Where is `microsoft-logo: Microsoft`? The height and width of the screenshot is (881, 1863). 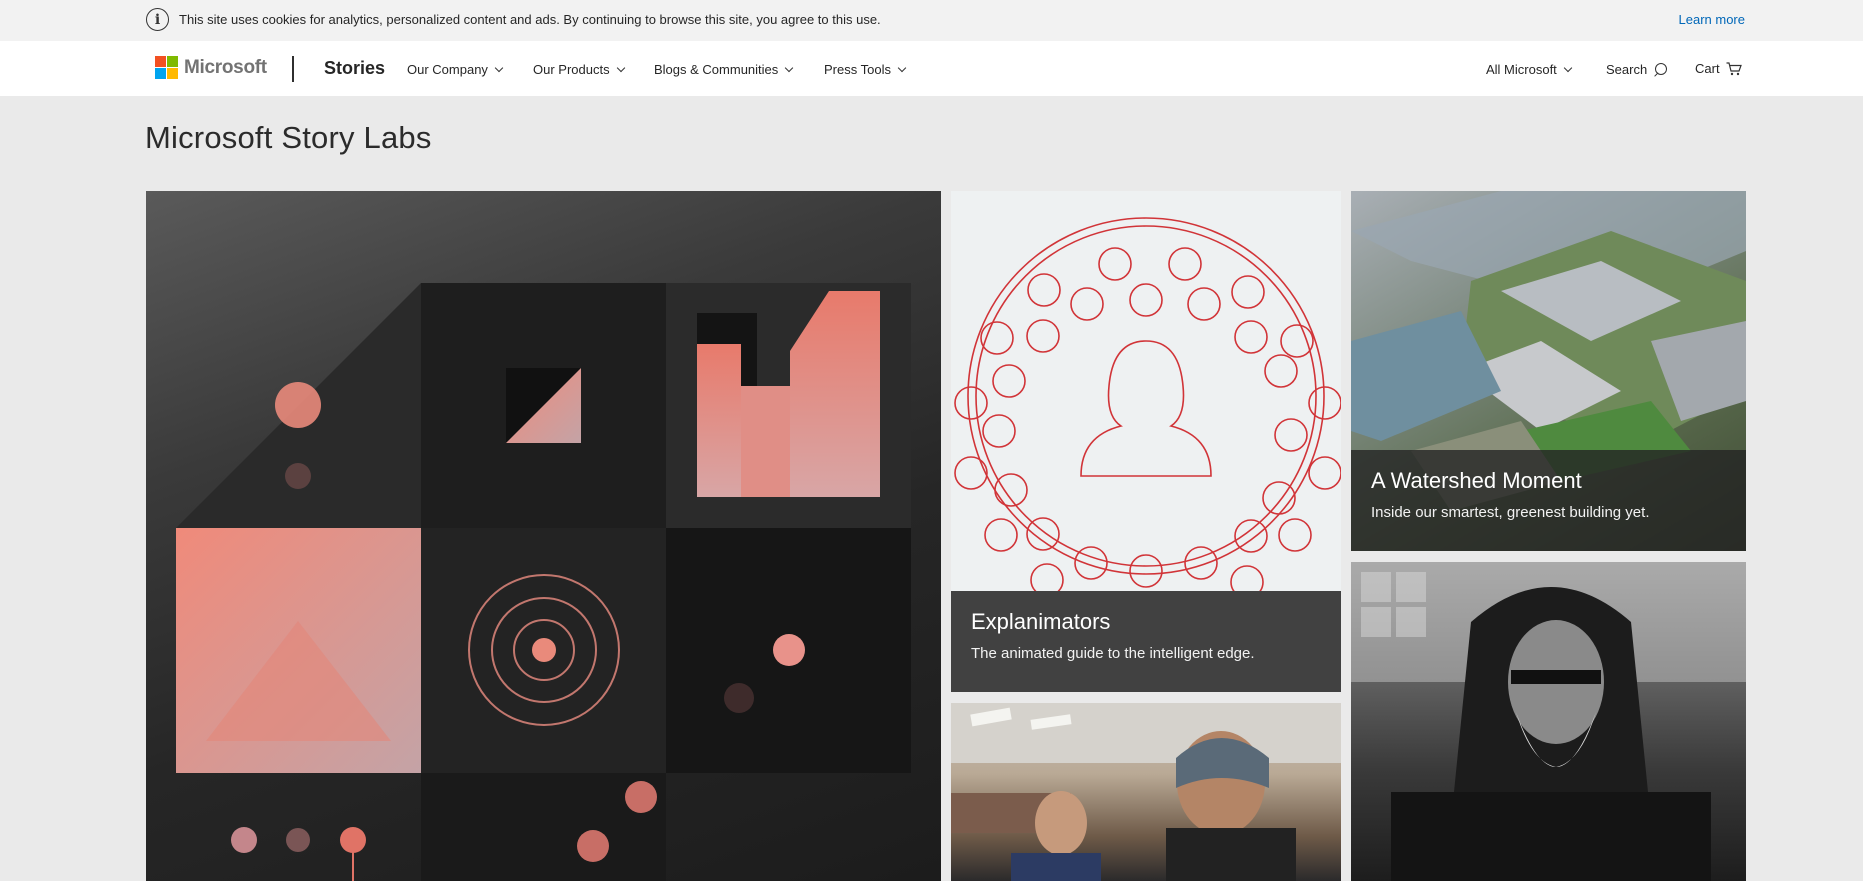 microsoft-logo: Microsoft is located at coordinates (211, 67).